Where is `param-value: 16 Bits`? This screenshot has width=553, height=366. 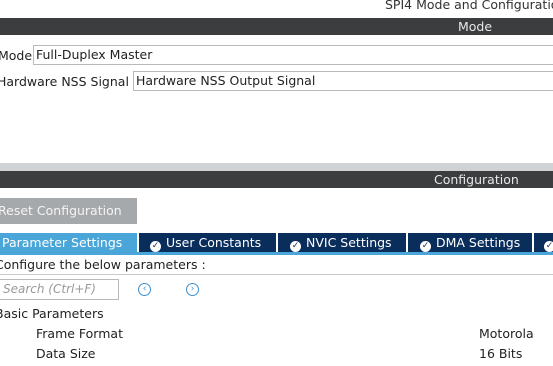
param-value: 16 Bits is located at coordinates (500, 353).